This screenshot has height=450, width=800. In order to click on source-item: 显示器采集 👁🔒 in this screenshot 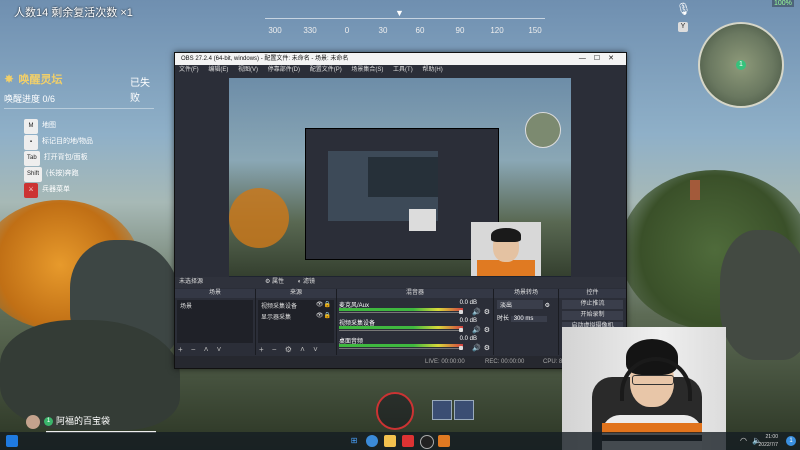, I will do `click(296, 316)`.